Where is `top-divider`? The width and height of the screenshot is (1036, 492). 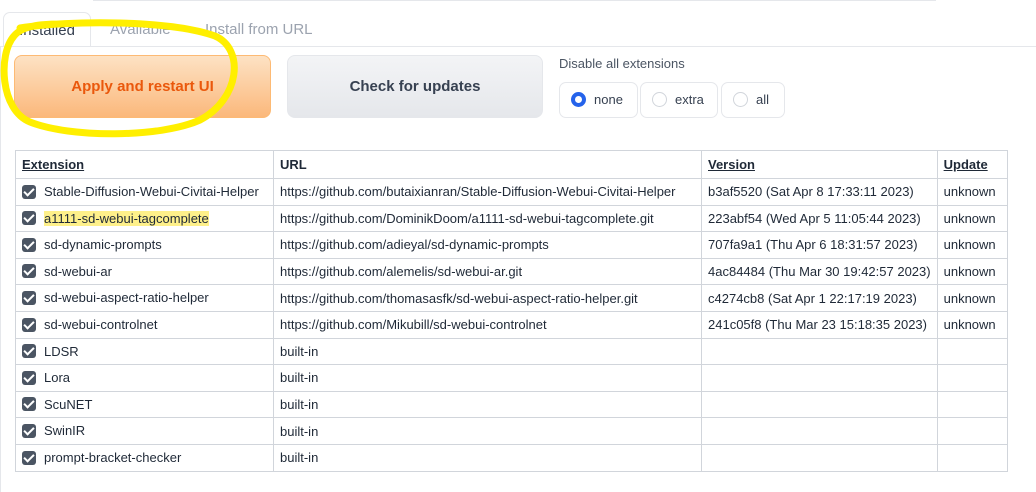
top-divider is located at coordinates (514, 0).